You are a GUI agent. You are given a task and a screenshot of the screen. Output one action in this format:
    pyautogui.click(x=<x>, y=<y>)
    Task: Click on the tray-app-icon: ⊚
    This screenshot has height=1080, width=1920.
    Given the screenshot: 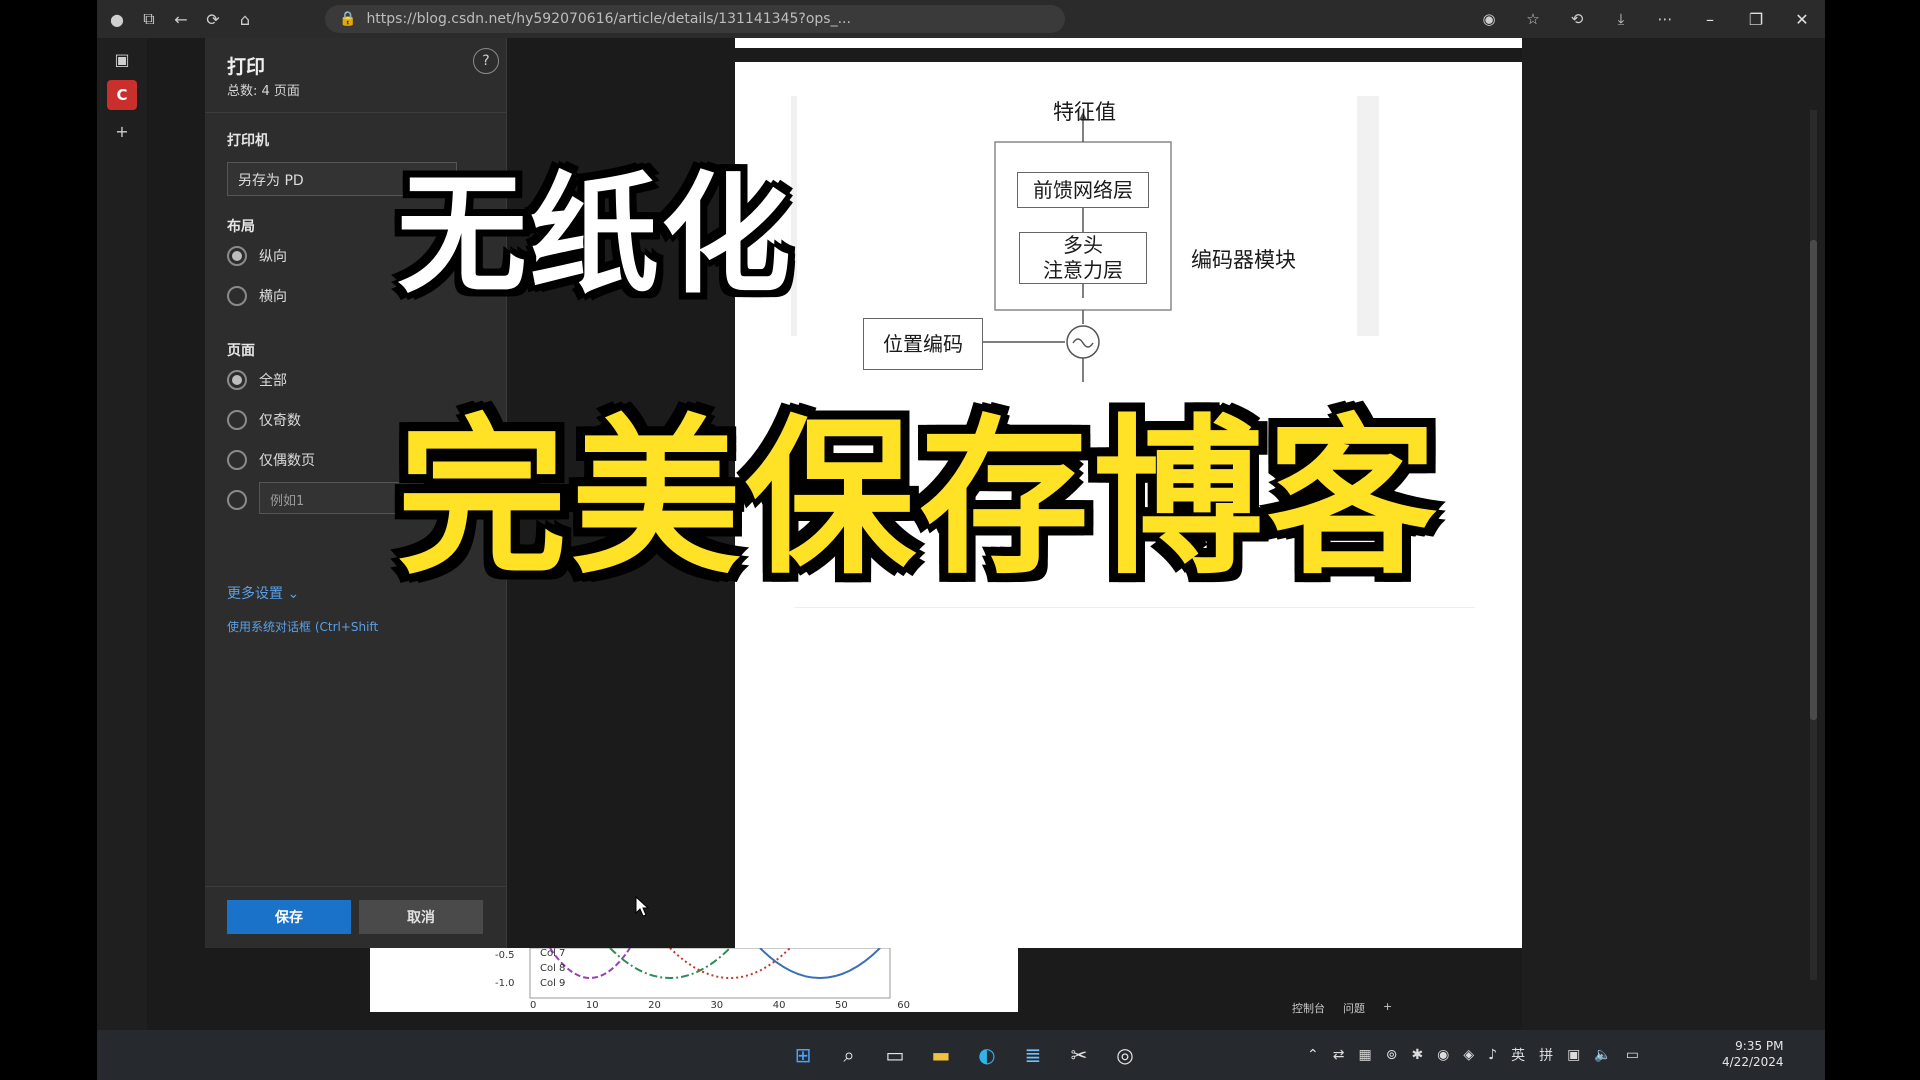 What is the action you would take?
    pyautogui.click(x=1392, y=1055)
    